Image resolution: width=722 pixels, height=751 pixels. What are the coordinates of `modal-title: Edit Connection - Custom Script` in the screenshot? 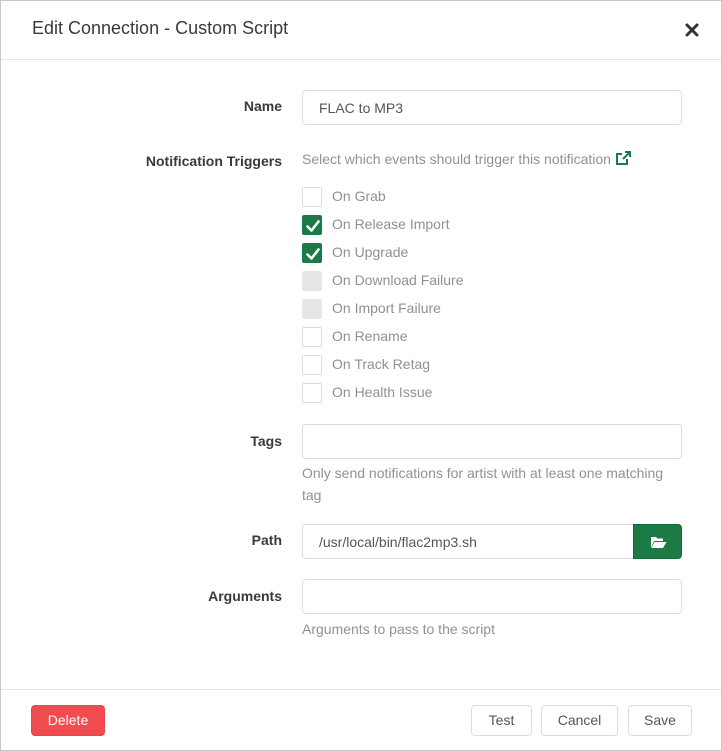 It's located at (160, 28).